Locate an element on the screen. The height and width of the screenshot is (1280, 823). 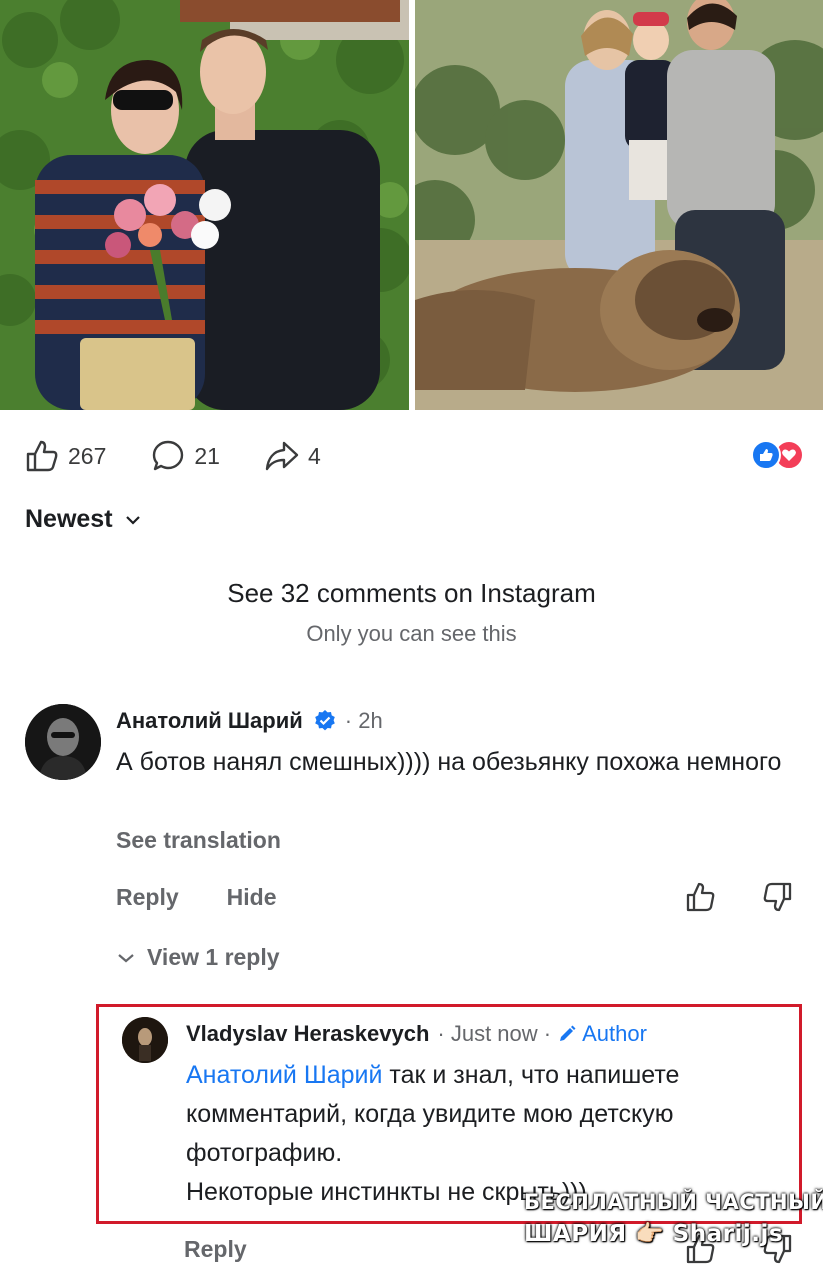
post-stats-bar: 267 21 4 is located at coordinates (414, 456).